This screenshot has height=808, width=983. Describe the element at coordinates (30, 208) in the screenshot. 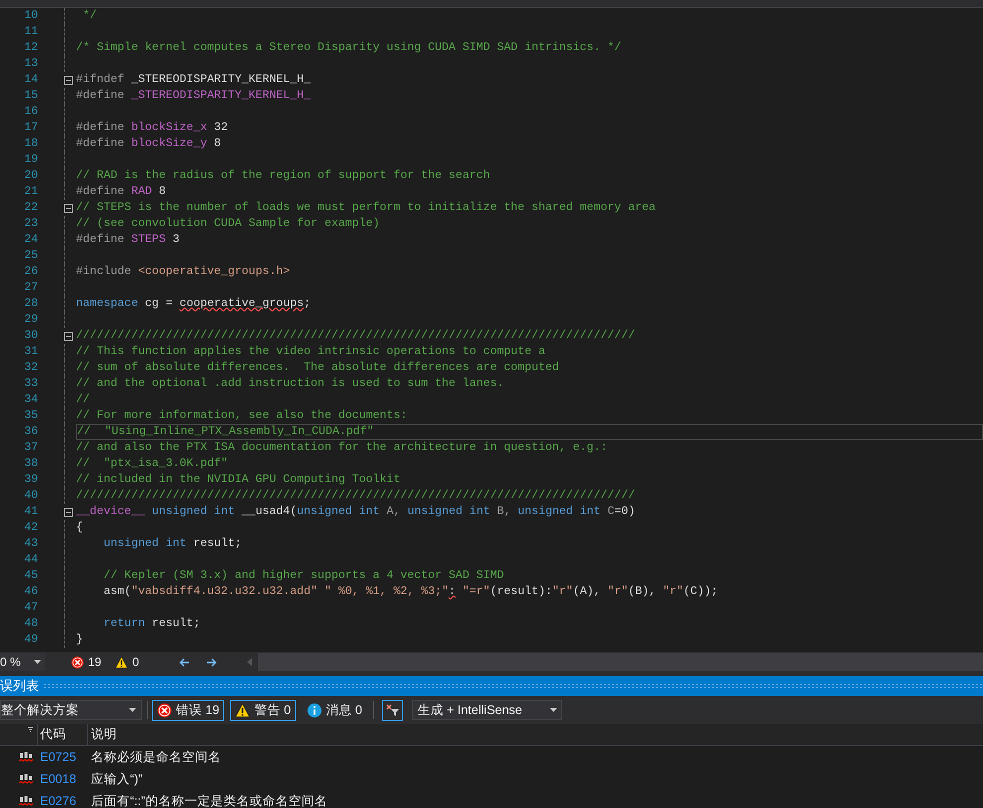

I see `line-number: 22` at that location.